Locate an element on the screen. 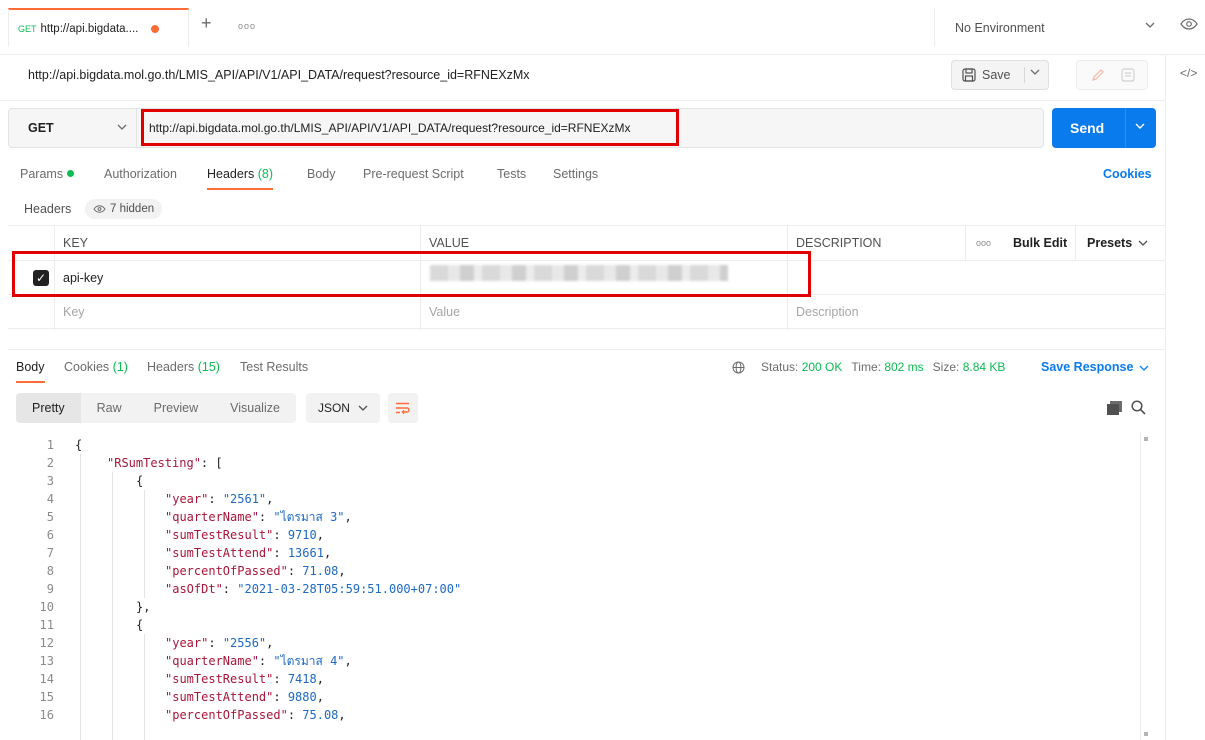 The image size is (1205, 740). unsaved-dot-icon is located at coordinates (155, 28).